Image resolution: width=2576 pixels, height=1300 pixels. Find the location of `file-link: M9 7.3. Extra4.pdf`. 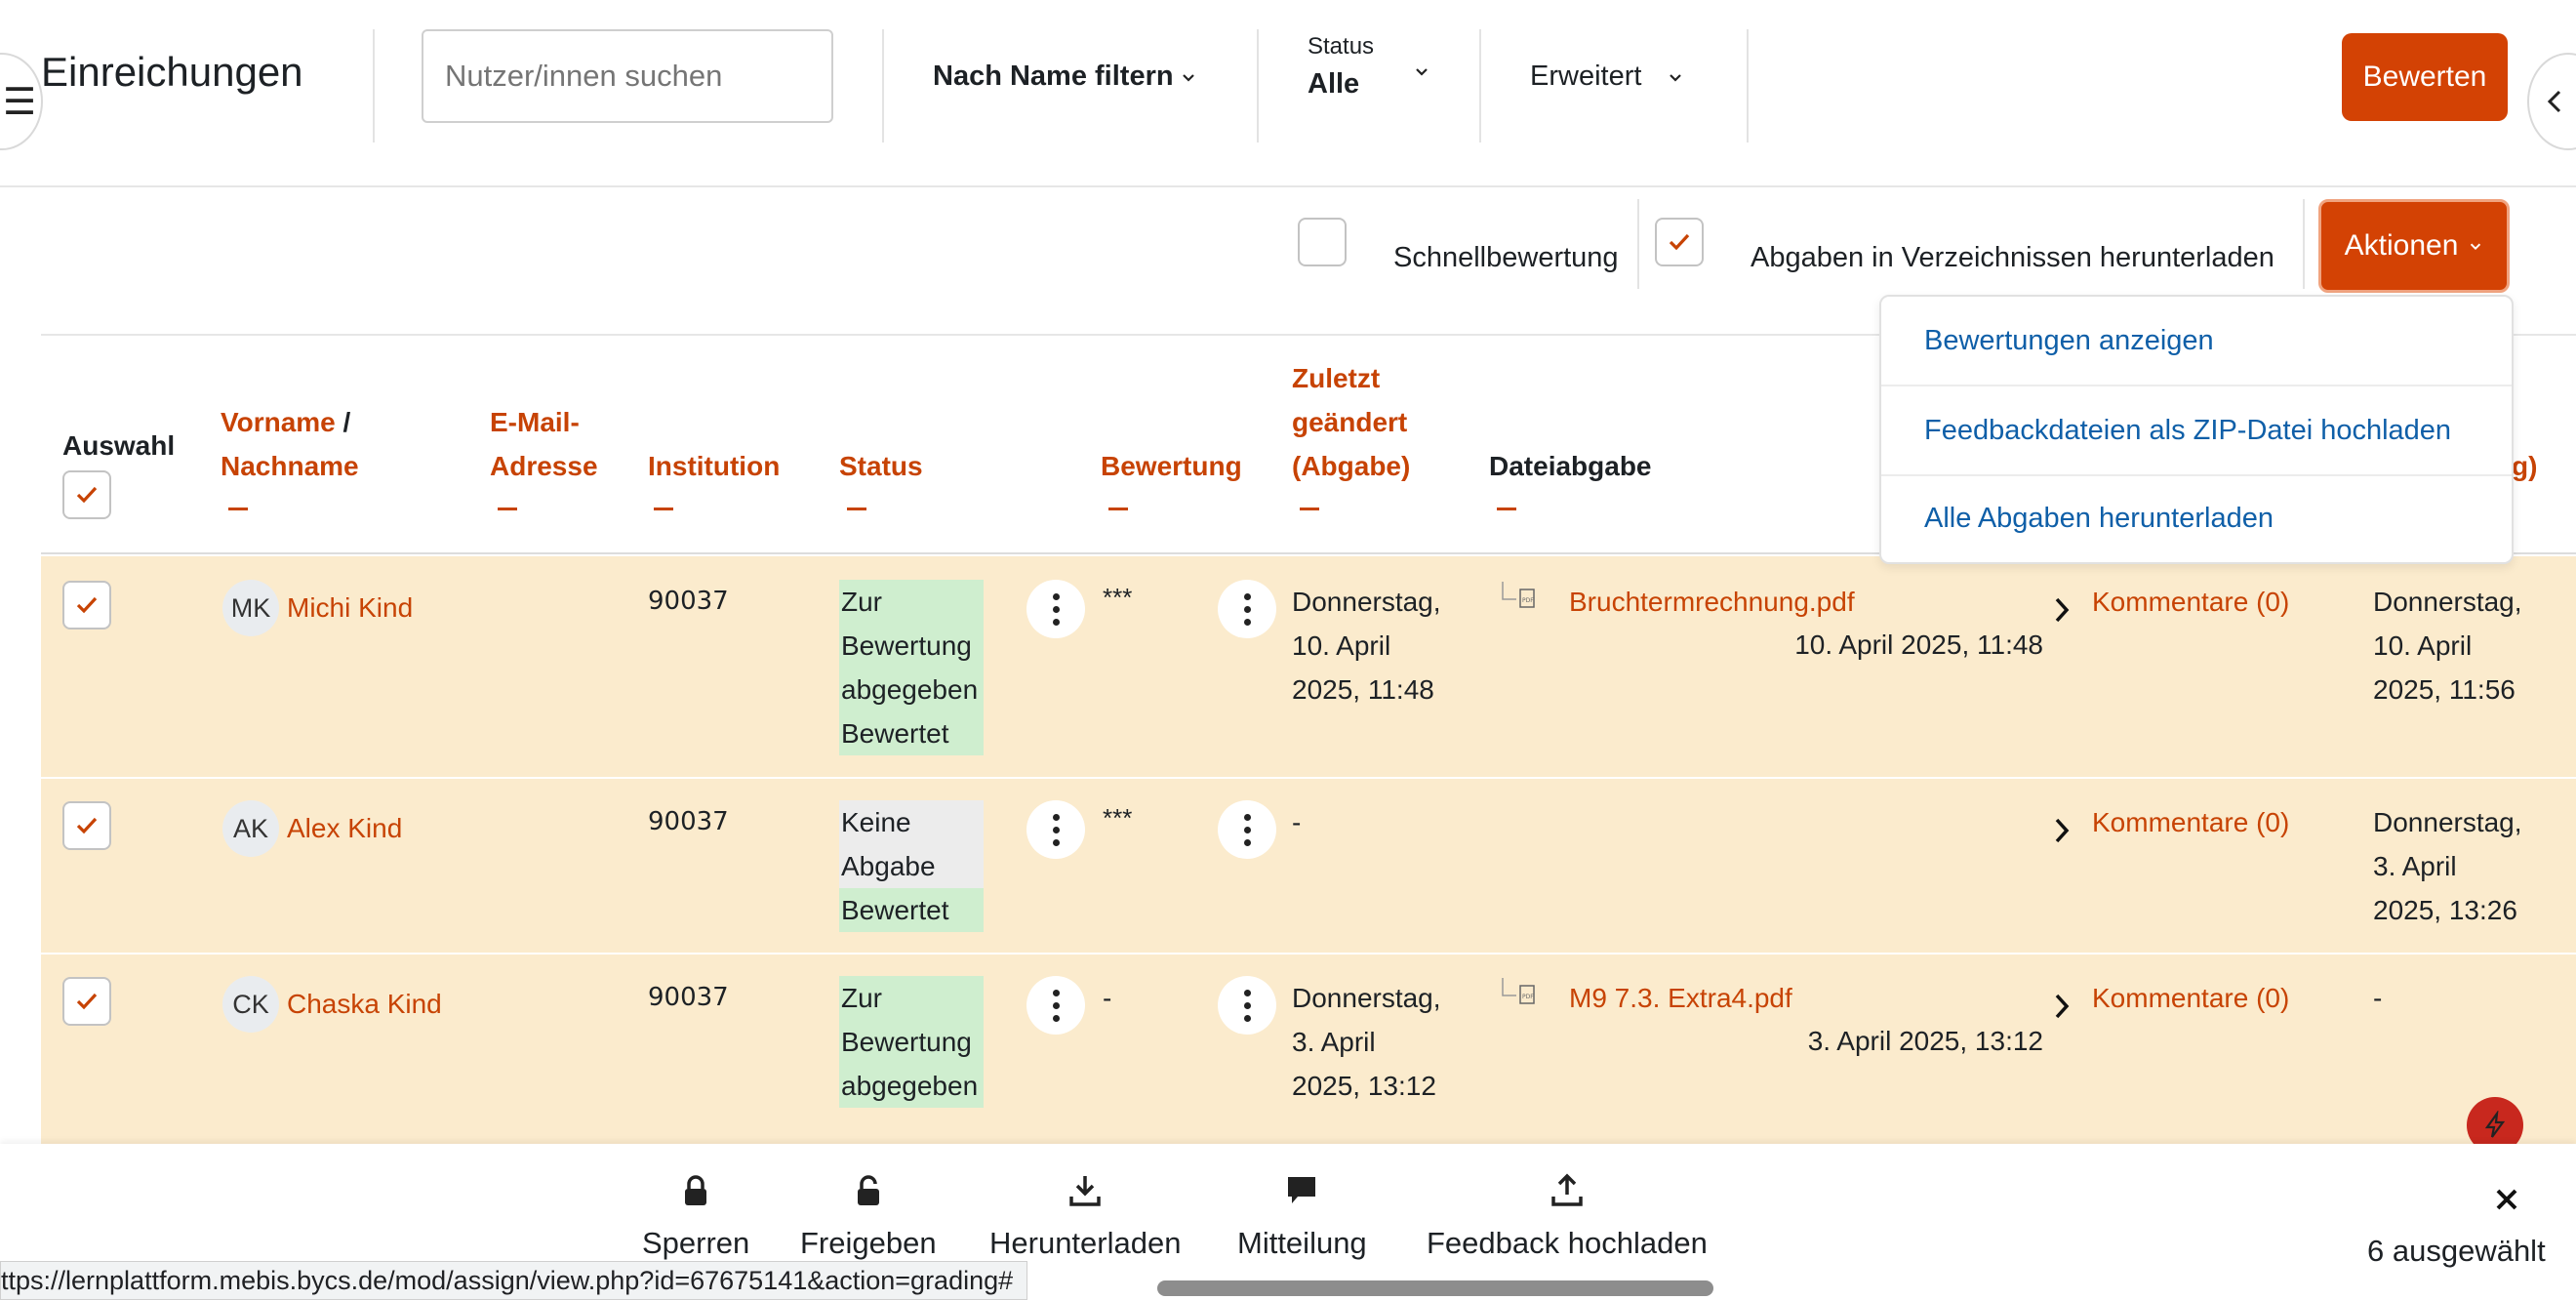

file-link: M9 7.3. Extra4.pdf is located at coordinates (1680, 998).